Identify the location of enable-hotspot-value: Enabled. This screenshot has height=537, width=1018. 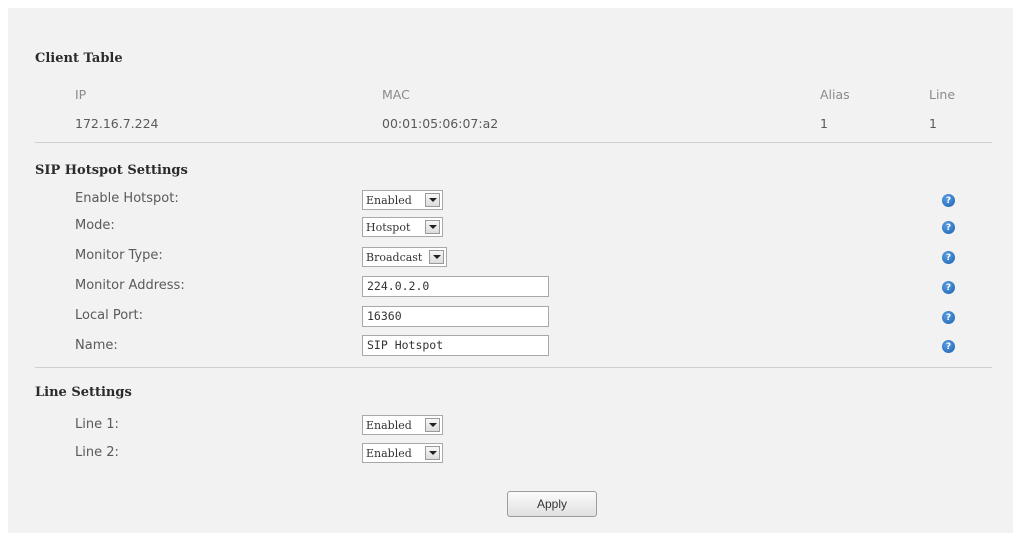
(389, 200).